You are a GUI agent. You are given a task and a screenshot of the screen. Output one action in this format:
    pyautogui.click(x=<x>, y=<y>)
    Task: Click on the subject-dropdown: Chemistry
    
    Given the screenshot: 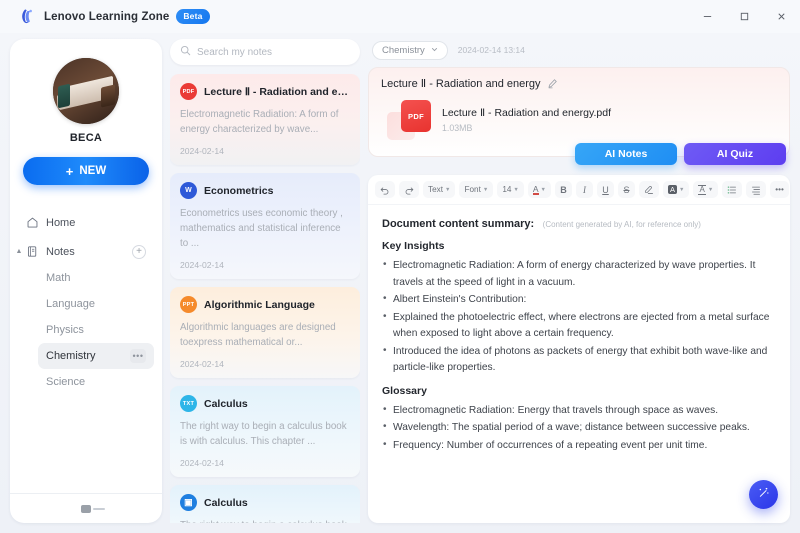 What is the action you would take?
    pyautogui.click(x=410, y=50)
    